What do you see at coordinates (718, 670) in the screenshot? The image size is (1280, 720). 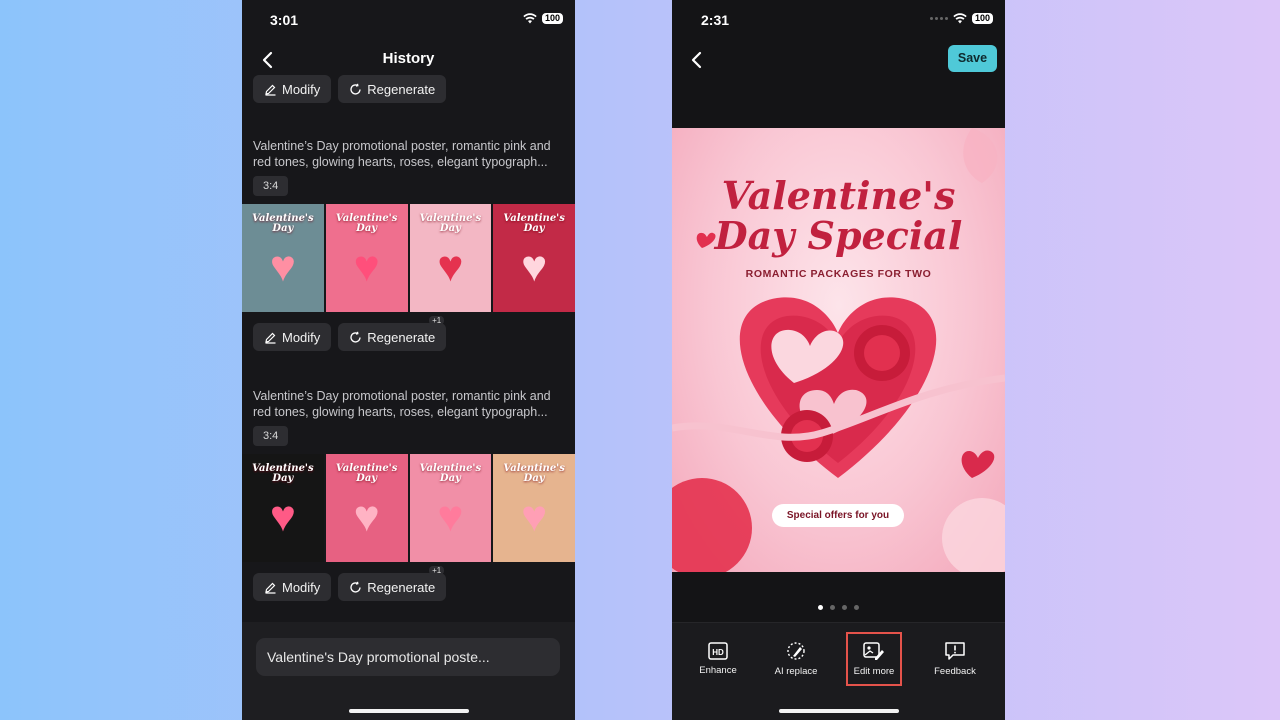 I see `enhance-label: Enhance` at bounding box center [718, 670].